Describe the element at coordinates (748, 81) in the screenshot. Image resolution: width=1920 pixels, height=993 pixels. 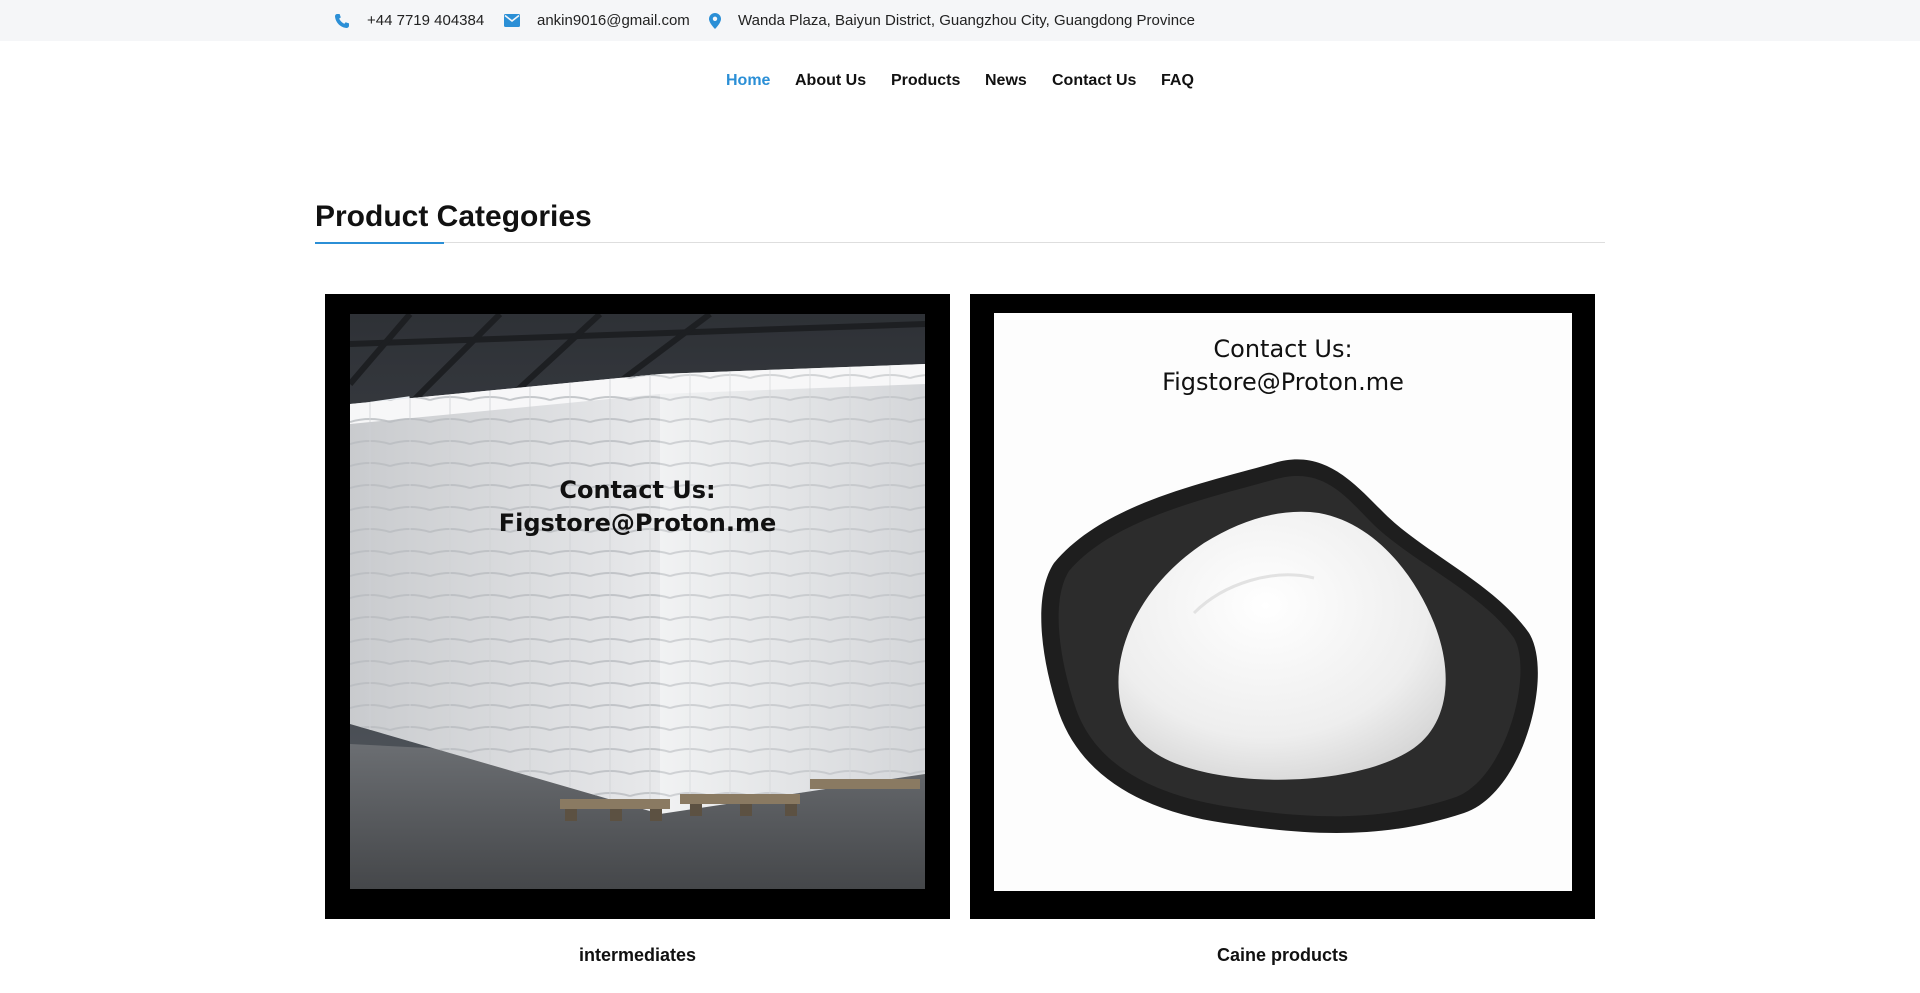
I see `nav-home: Home` at that location.